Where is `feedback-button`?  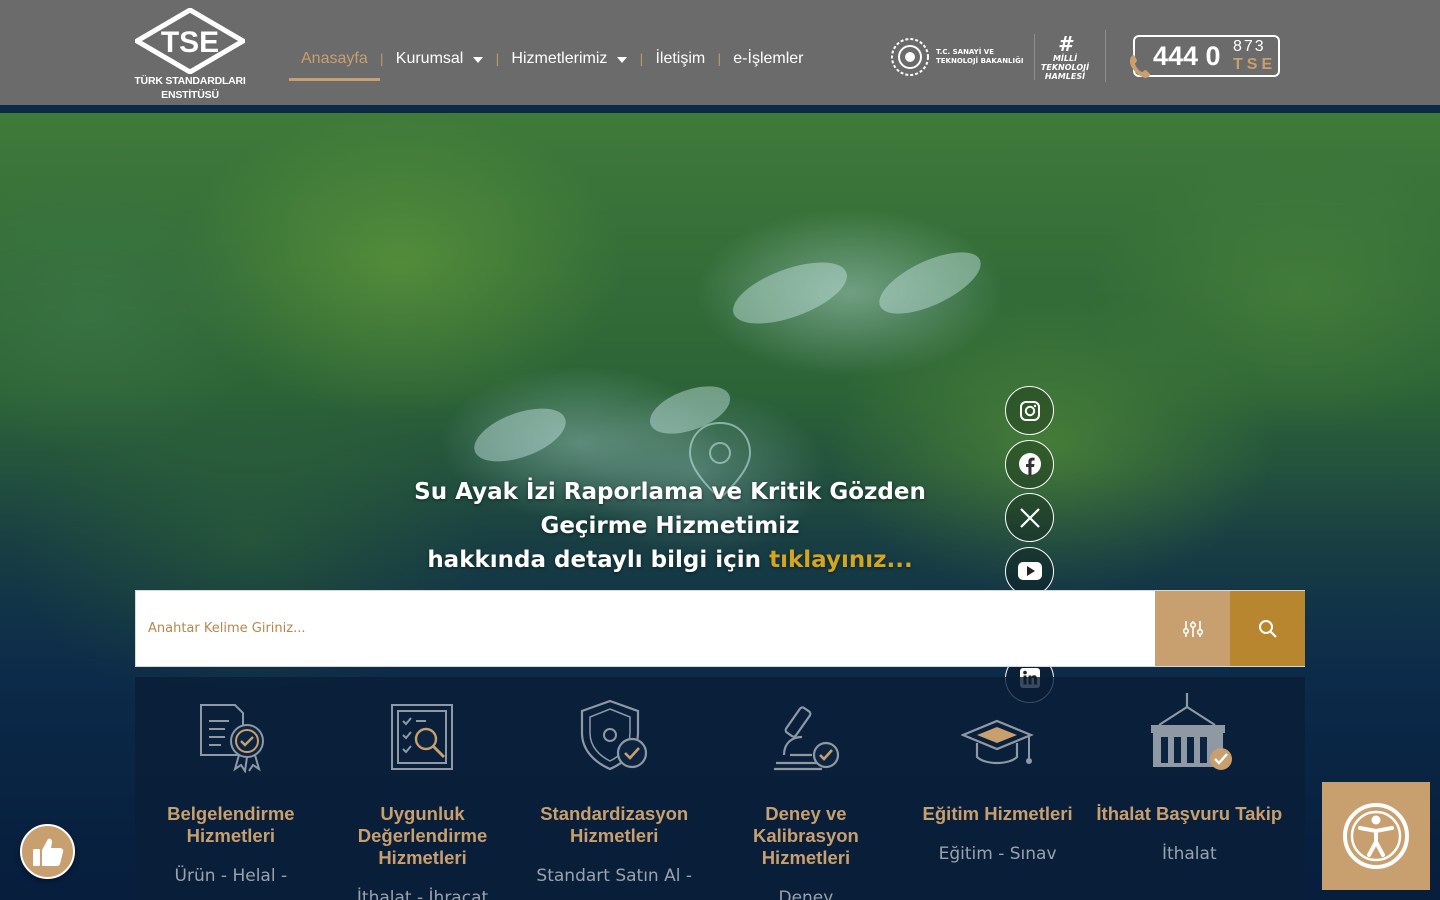
feedback-button is located at coordinates (47, 851).